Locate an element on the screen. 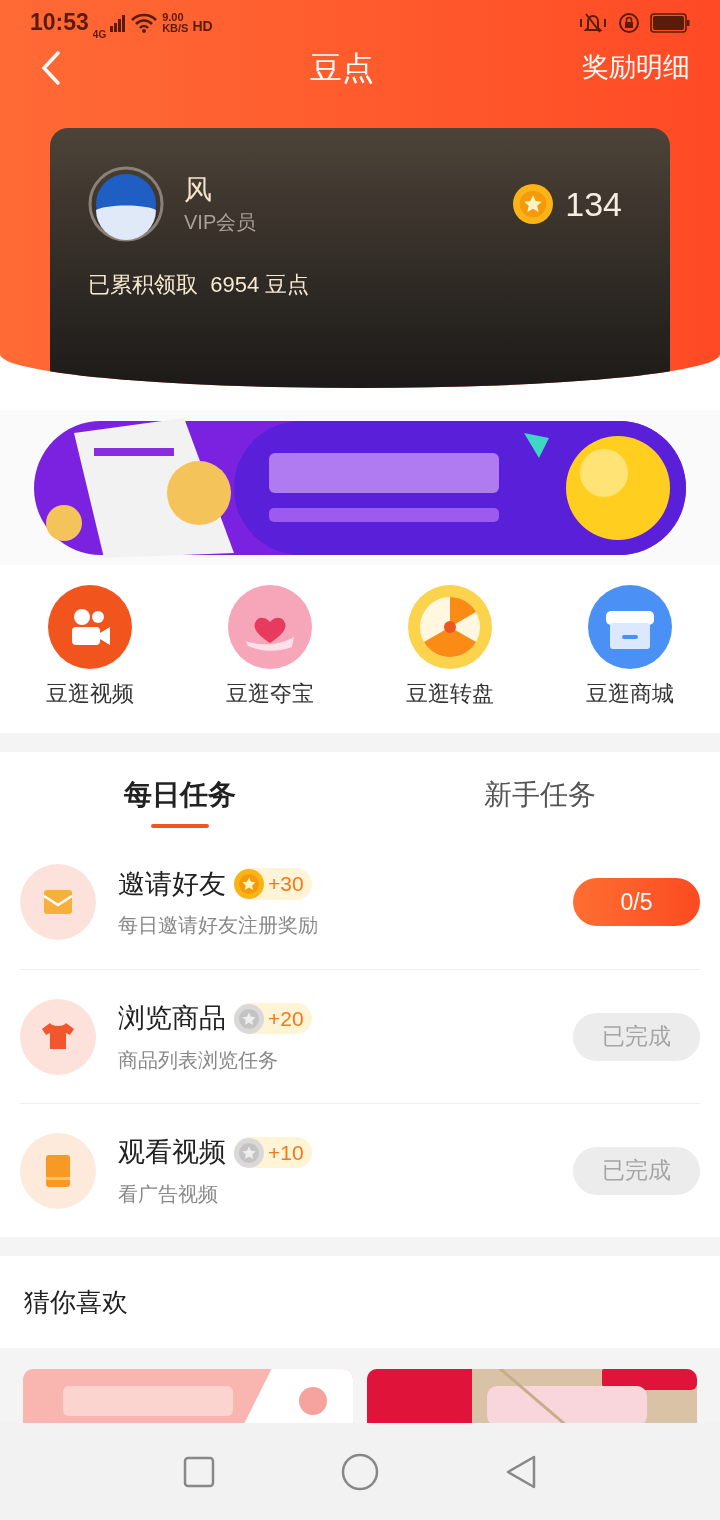 The width and height of the screenshot is (720, 1520). task-title: 邀请好友 is located at coordinates (172, 884).